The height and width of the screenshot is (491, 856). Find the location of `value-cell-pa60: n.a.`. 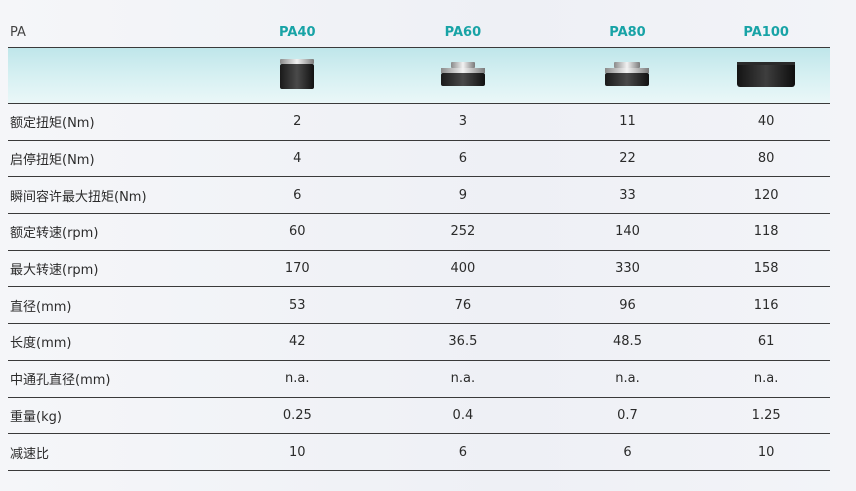

value-cell-pa60: n.a. is located at coordinates (463, 379).